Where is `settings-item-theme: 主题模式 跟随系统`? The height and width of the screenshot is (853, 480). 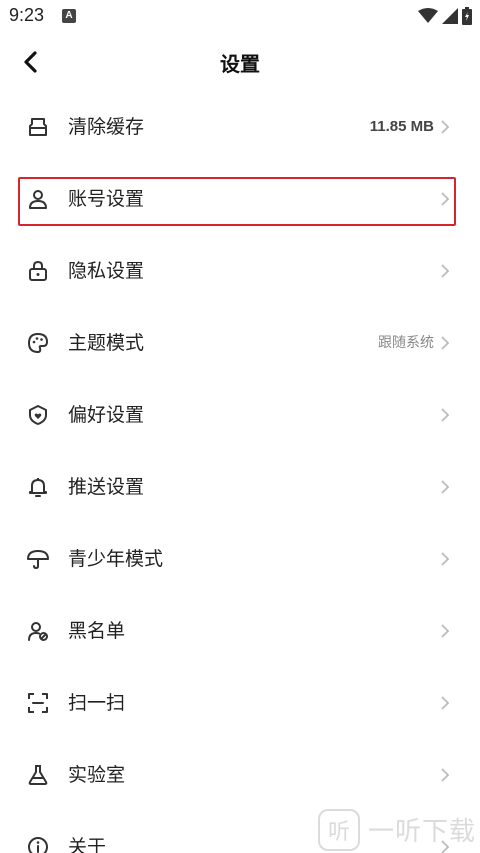
settings-item-theme: 主题模式 跟随系统 is located at coordinates (240, 343).